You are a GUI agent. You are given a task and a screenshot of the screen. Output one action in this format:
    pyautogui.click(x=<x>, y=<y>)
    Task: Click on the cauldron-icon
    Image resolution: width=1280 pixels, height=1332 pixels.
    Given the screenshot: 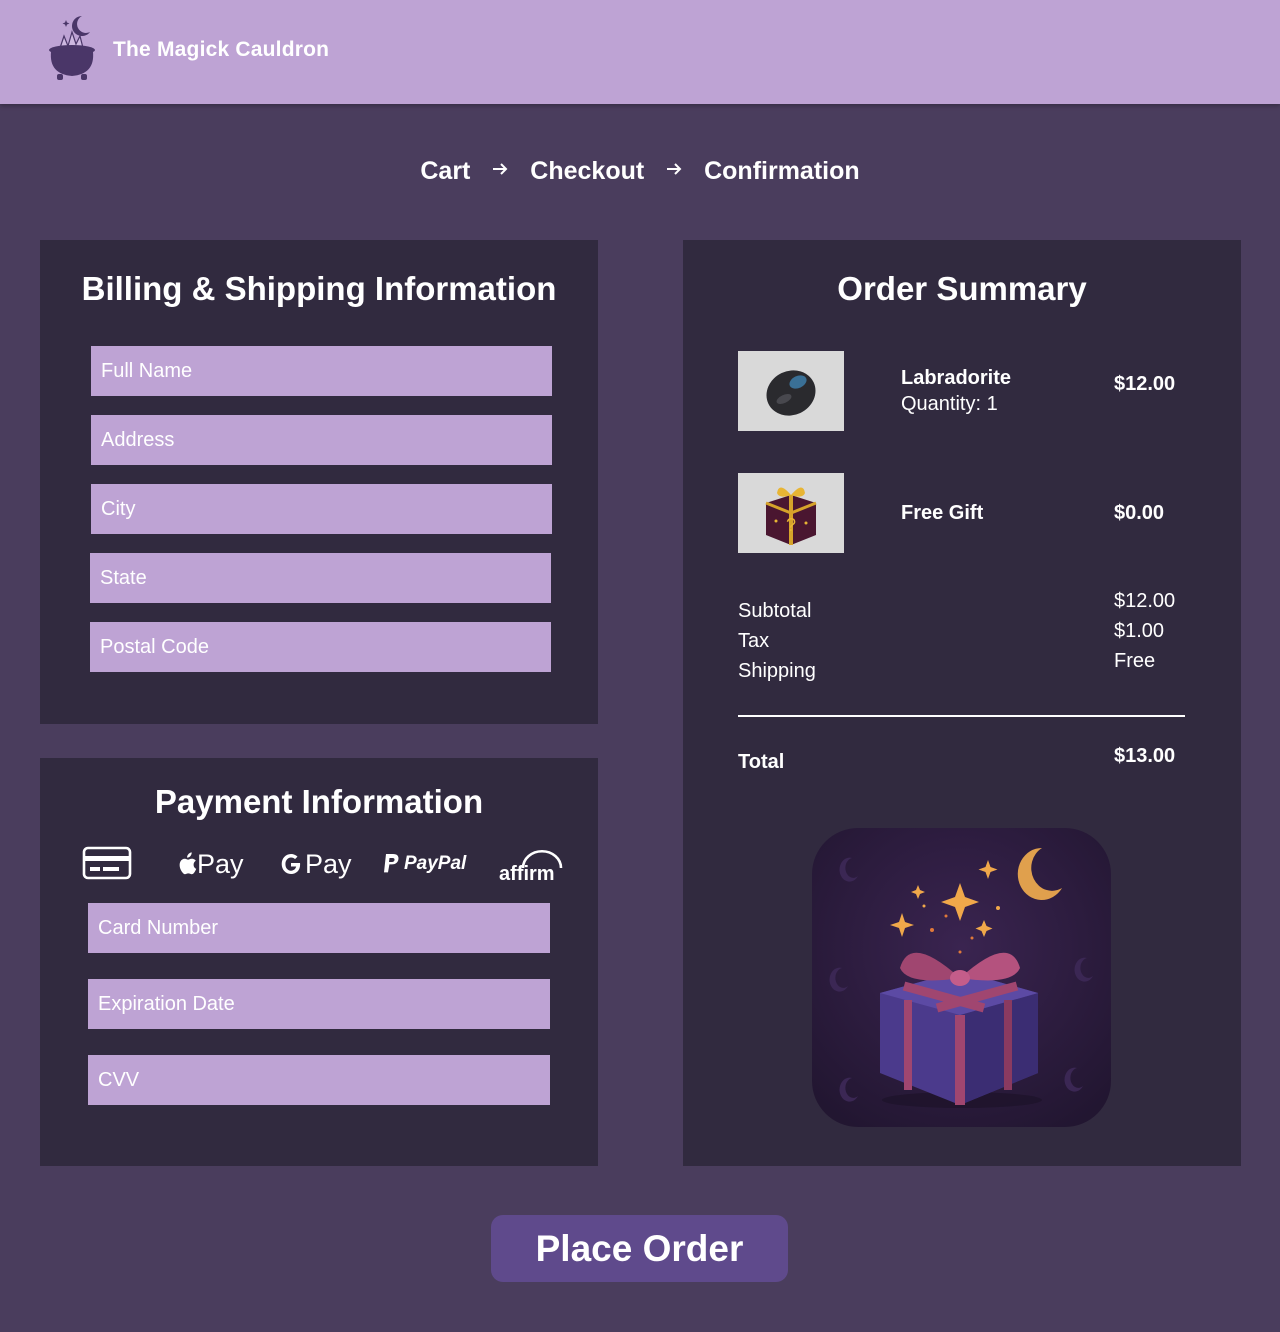 What is the action you would take?
    pyautogui.click(x=72, y=48)
    